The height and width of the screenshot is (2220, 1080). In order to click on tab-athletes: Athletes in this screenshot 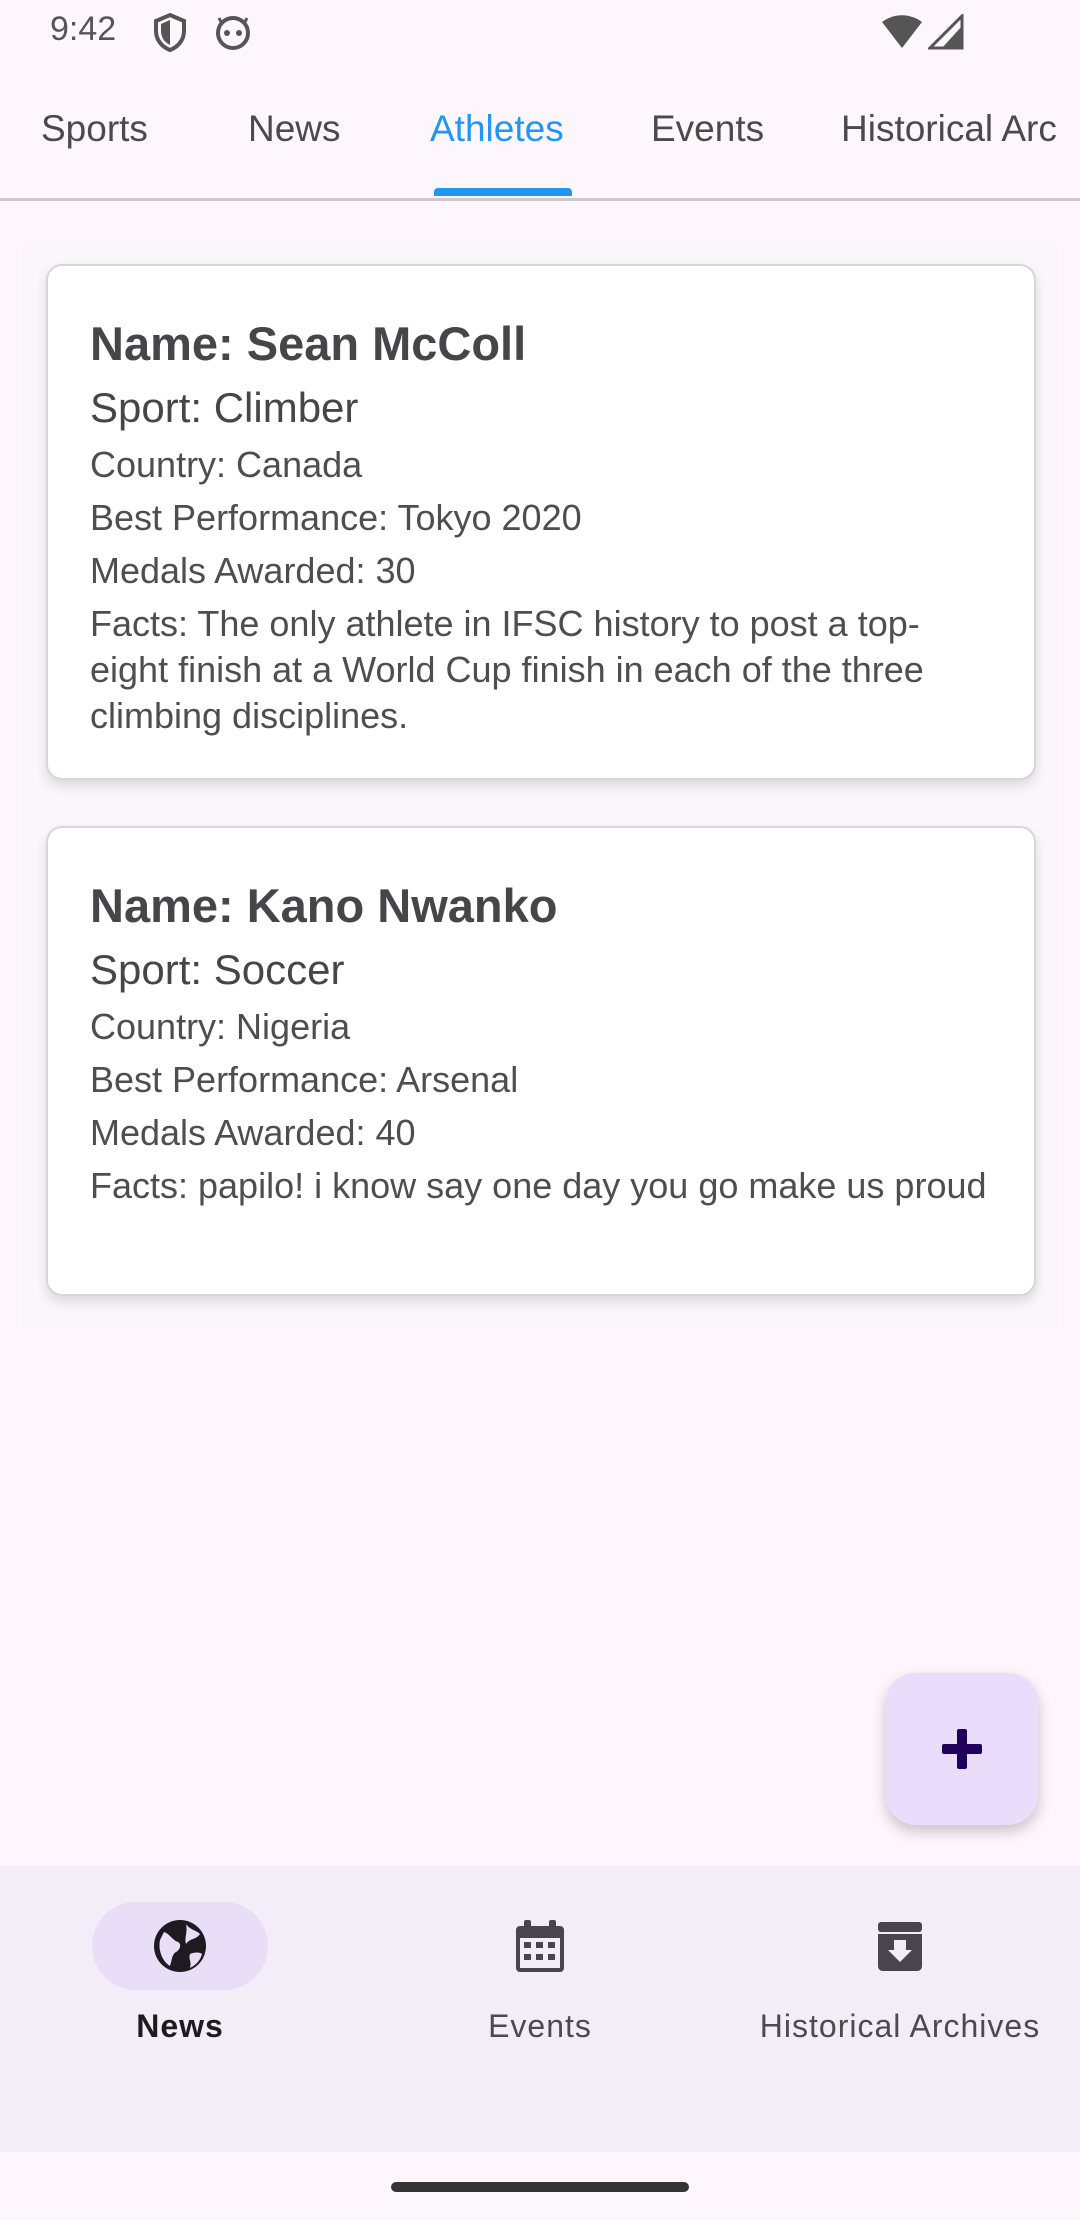, I will do `click(497, 129)`.